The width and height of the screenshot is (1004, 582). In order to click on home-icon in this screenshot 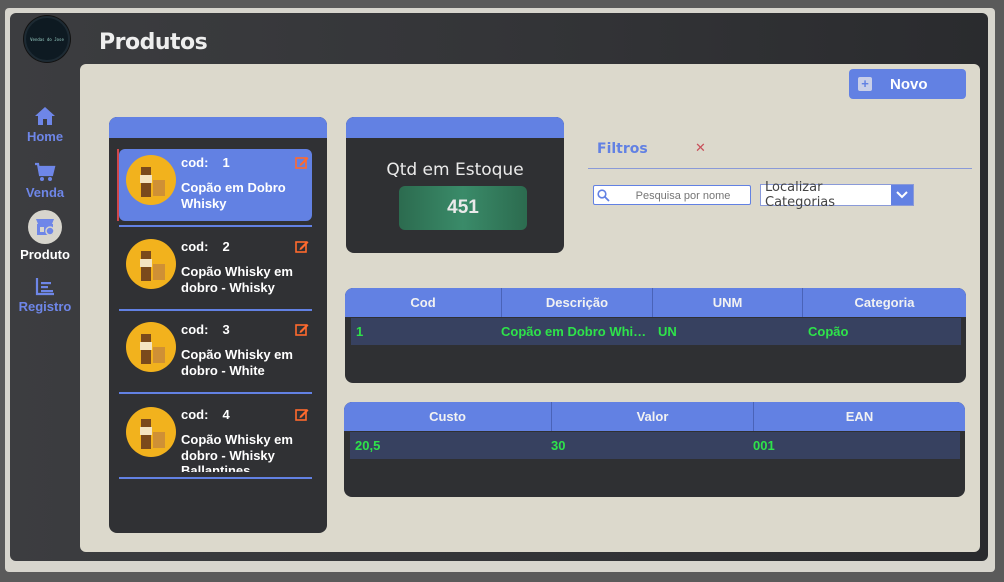, I will do `click(45, 116)`.